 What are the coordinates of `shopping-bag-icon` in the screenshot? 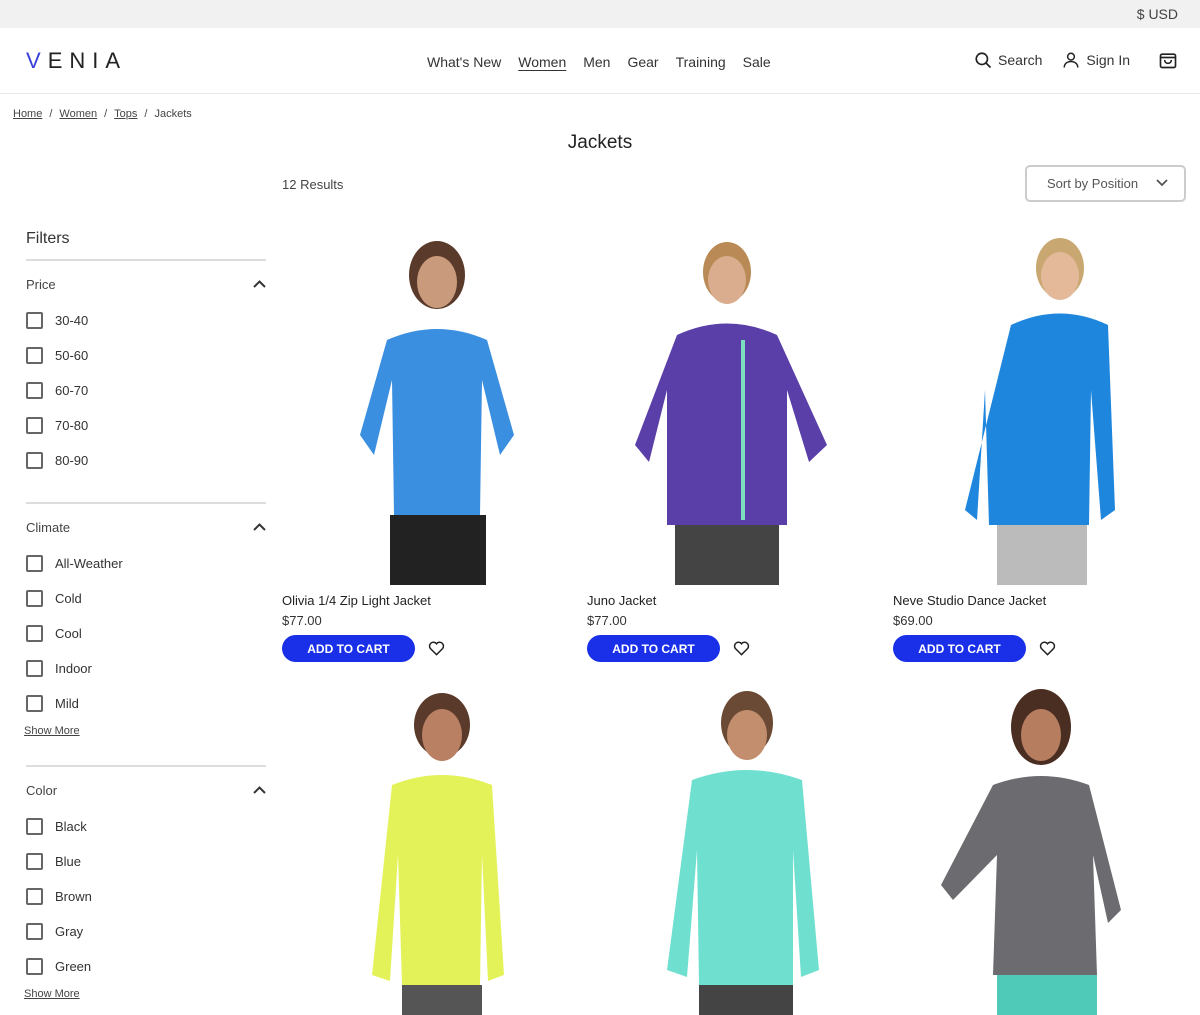 It's located at (1168, 61).